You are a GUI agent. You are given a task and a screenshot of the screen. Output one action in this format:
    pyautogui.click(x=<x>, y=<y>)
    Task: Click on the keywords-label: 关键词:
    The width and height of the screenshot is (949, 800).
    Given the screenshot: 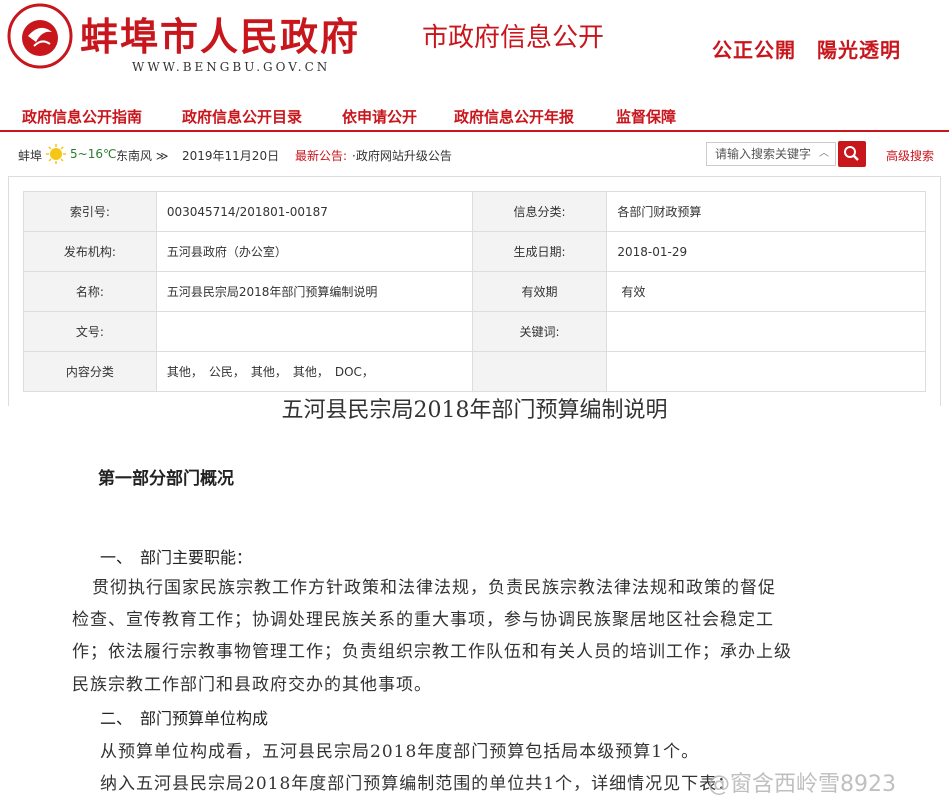 What is the action you would take?
    pyautogui.click(x=539, y=331)
    